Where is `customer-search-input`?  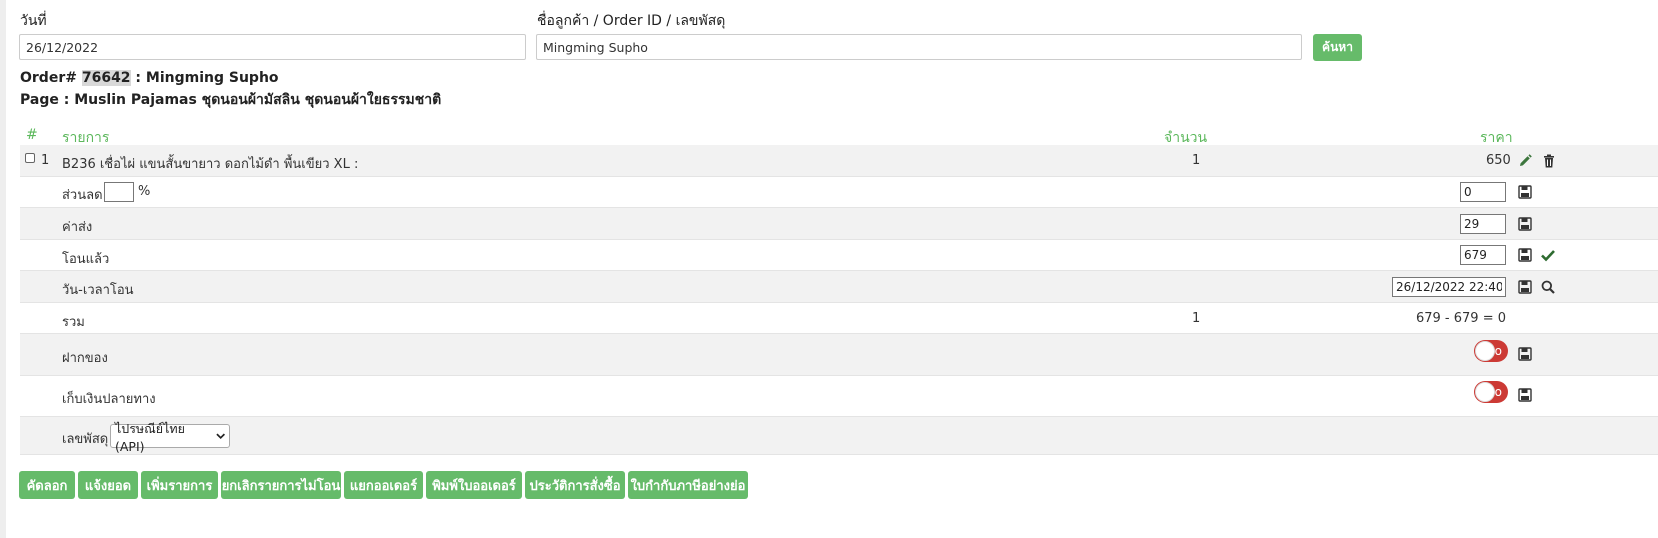
customer-search-input is located at coordinates (919, 47).